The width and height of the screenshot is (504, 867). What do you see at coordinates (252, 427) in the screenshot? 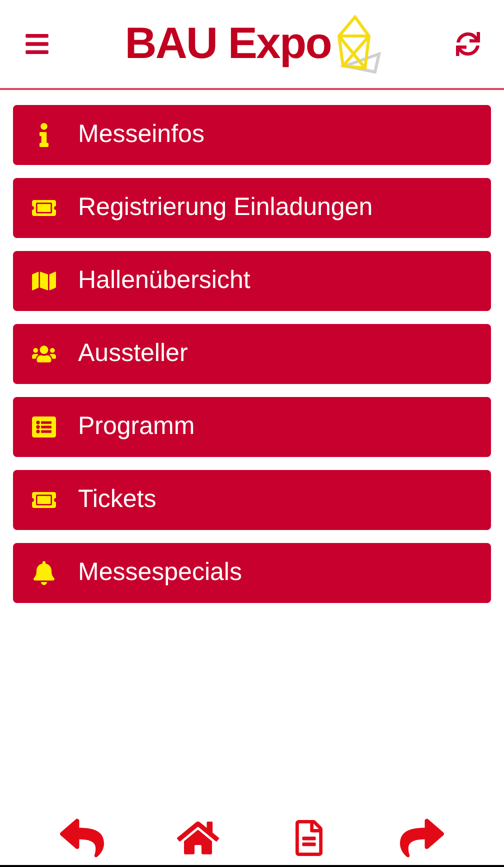
I see `menu-item: Programm` at bounding box center [252, 427].